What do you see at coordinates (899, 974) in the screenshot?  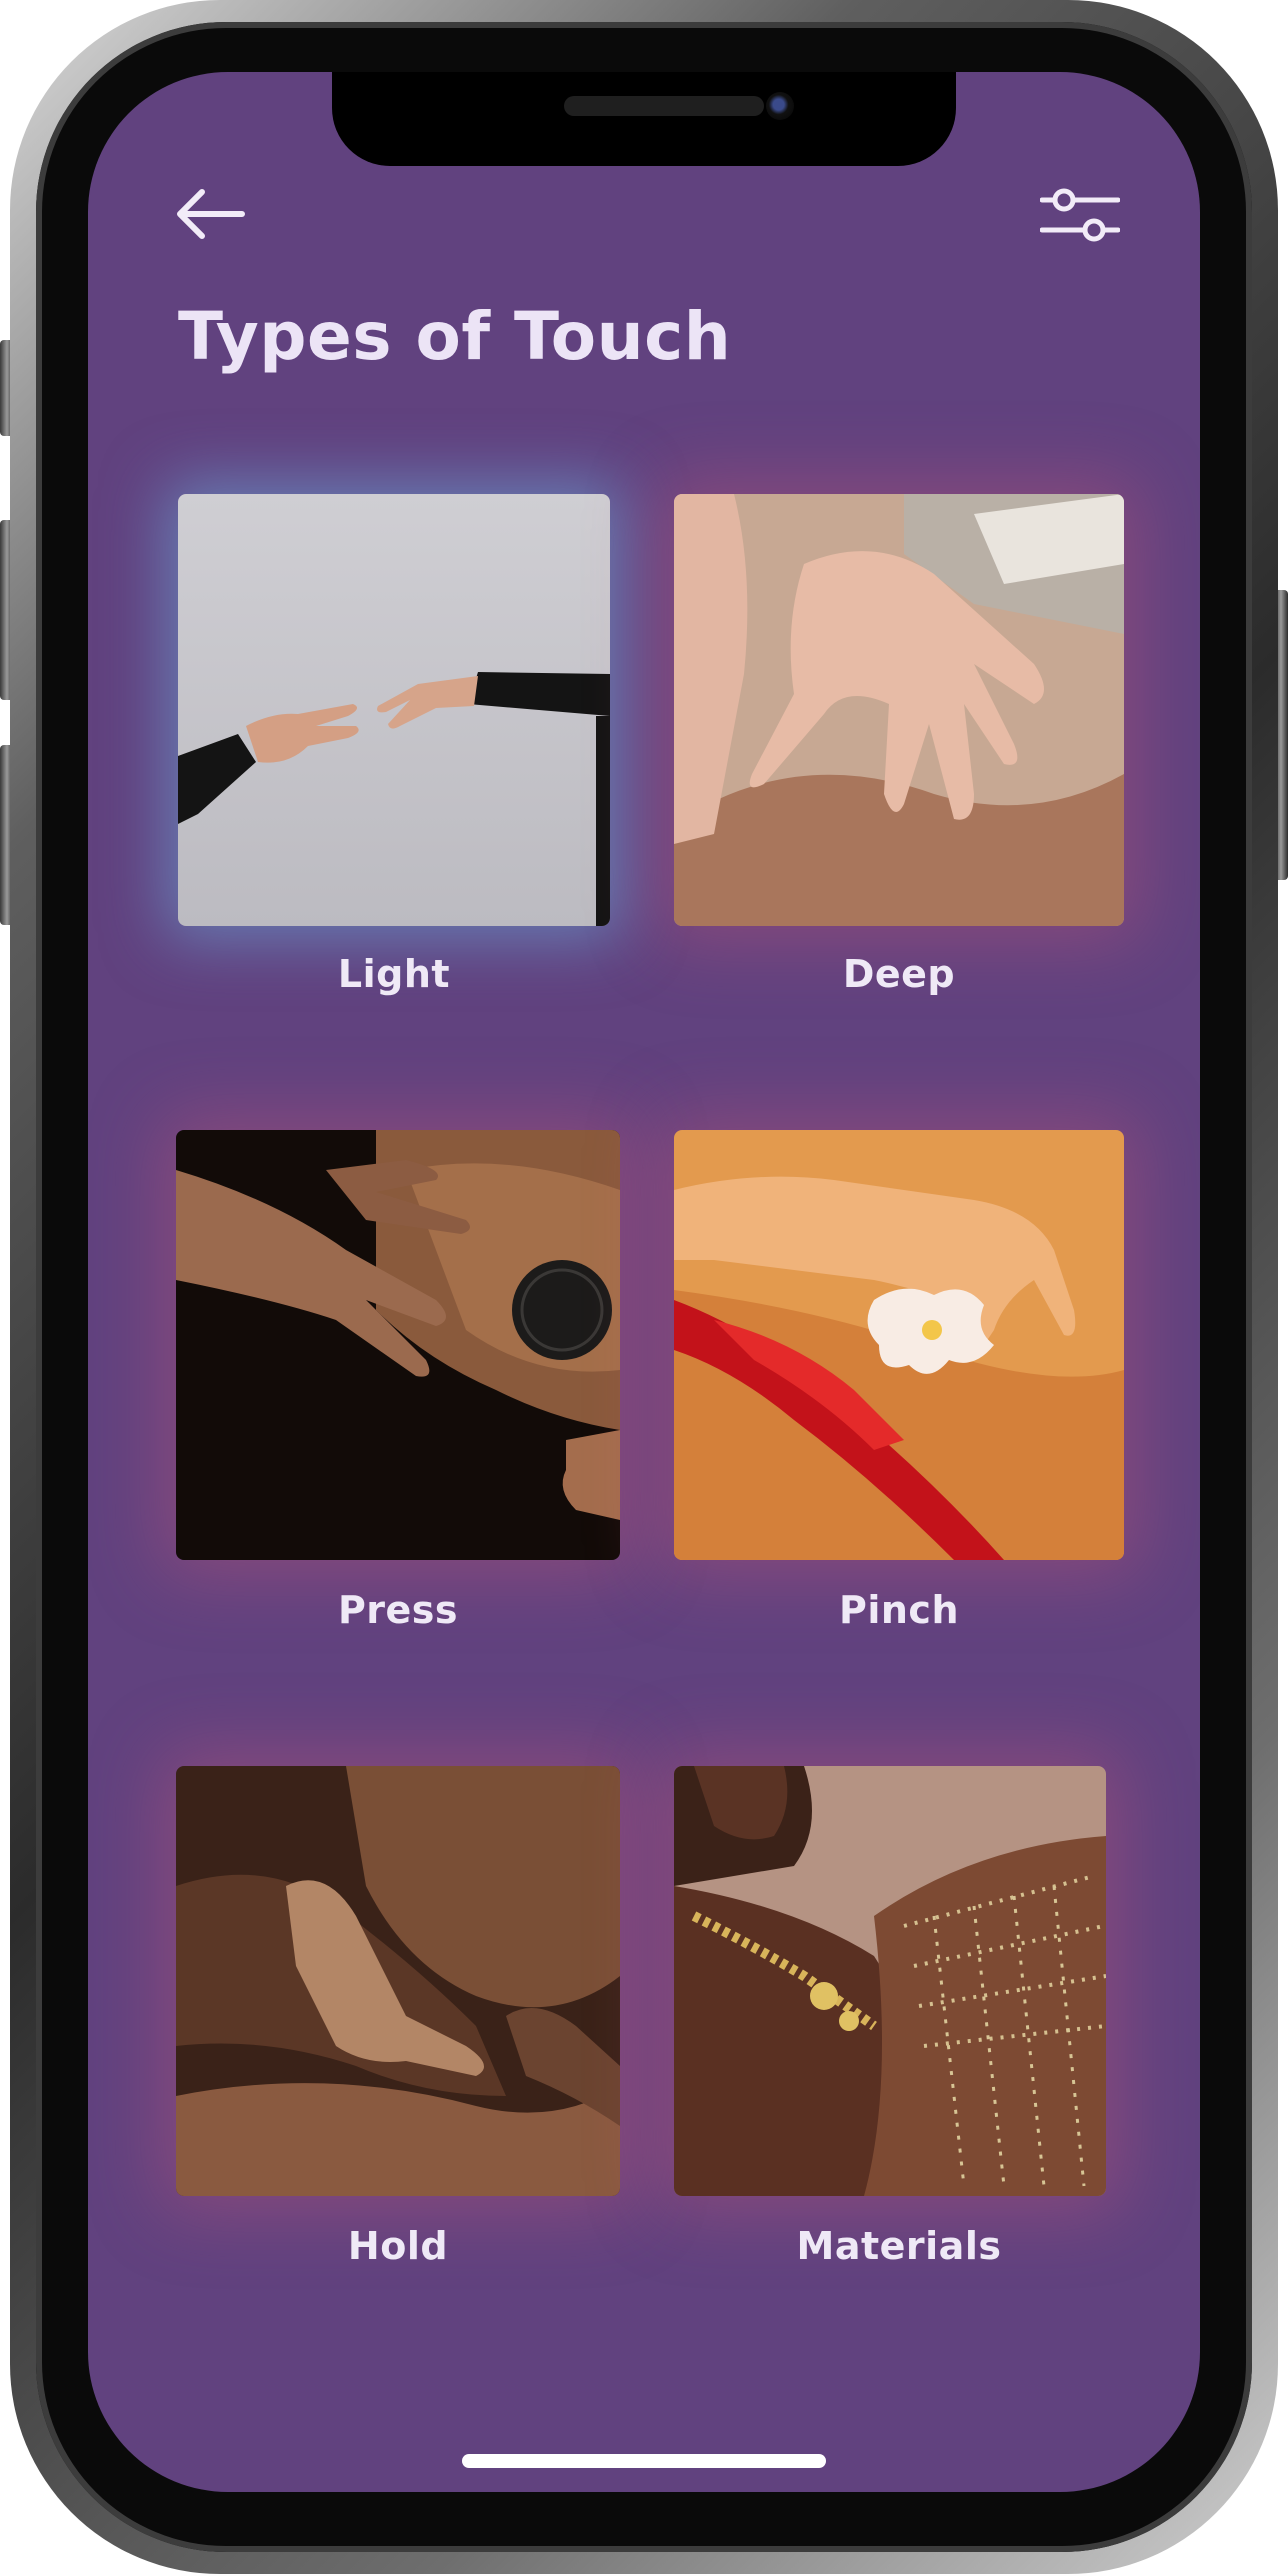 I see `touch-card-label: Deep` at bounding box center [899, 974].